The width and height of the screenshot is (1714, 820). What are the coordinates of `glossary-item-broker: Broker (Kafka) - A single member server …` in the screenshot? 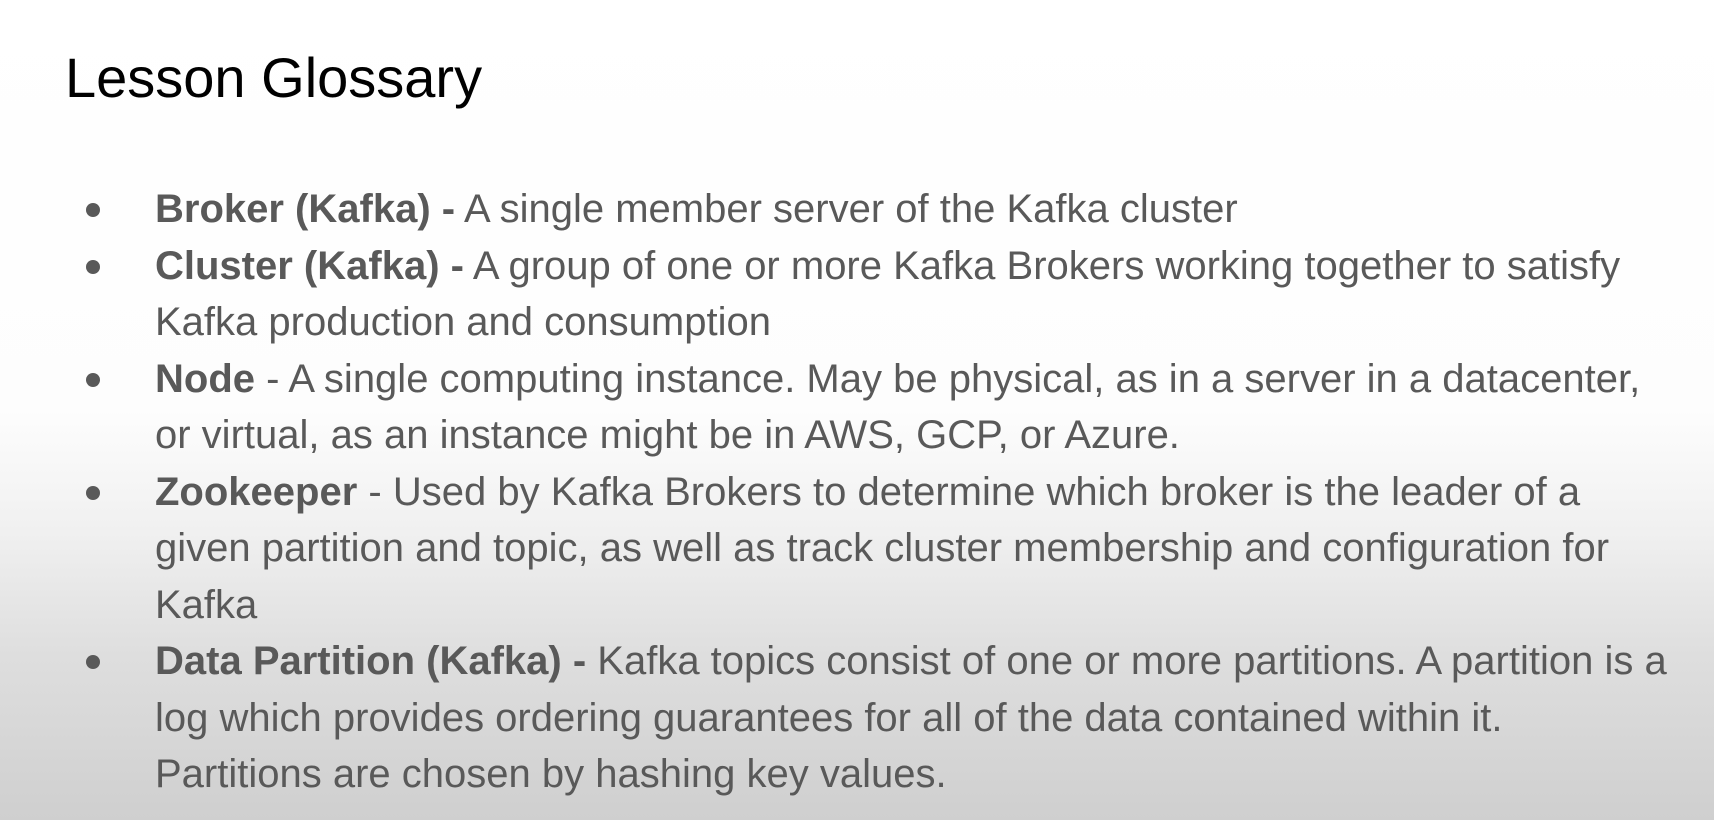 It's located at (857, 209).